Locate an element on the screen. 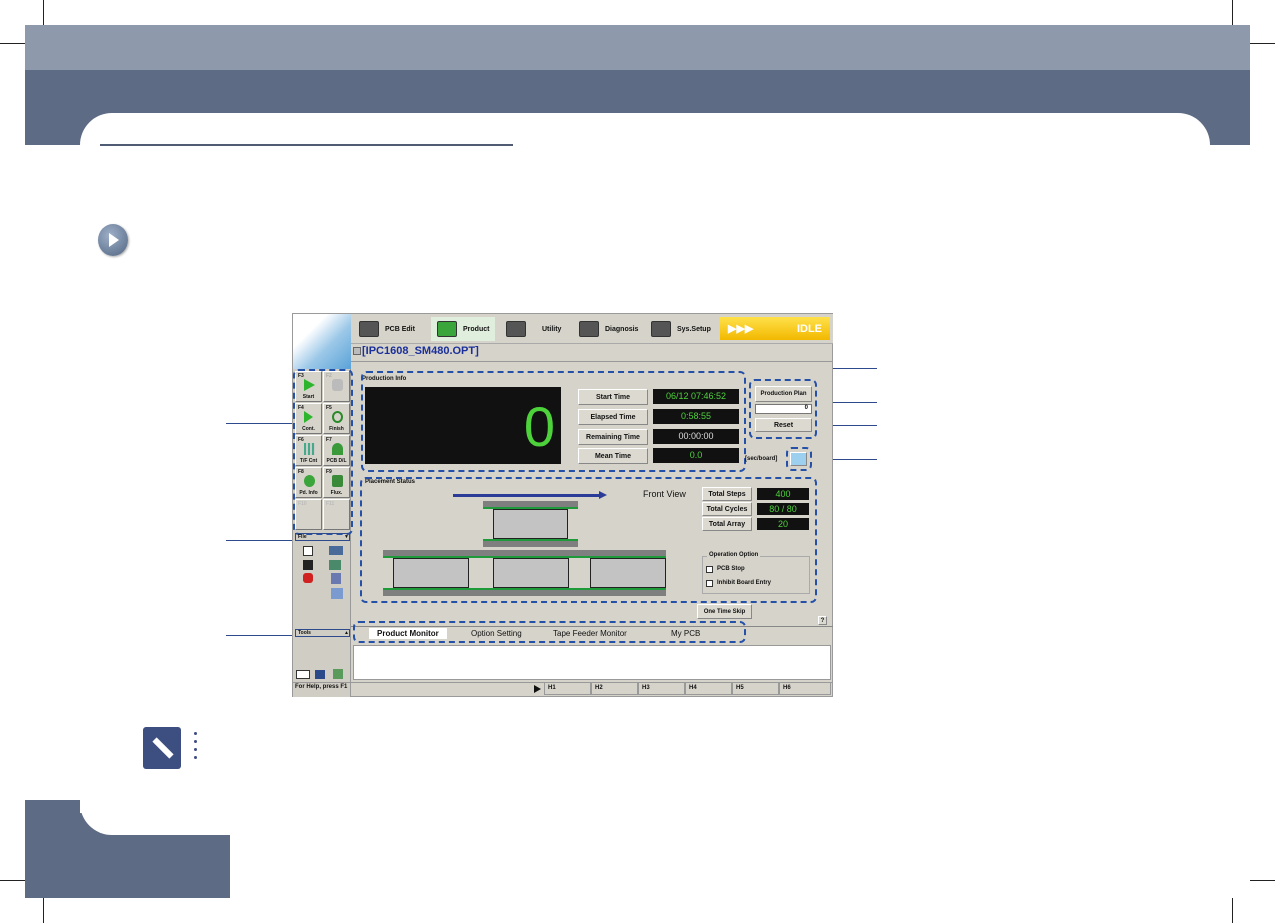  section-rule is located at coordinates (306, 145).